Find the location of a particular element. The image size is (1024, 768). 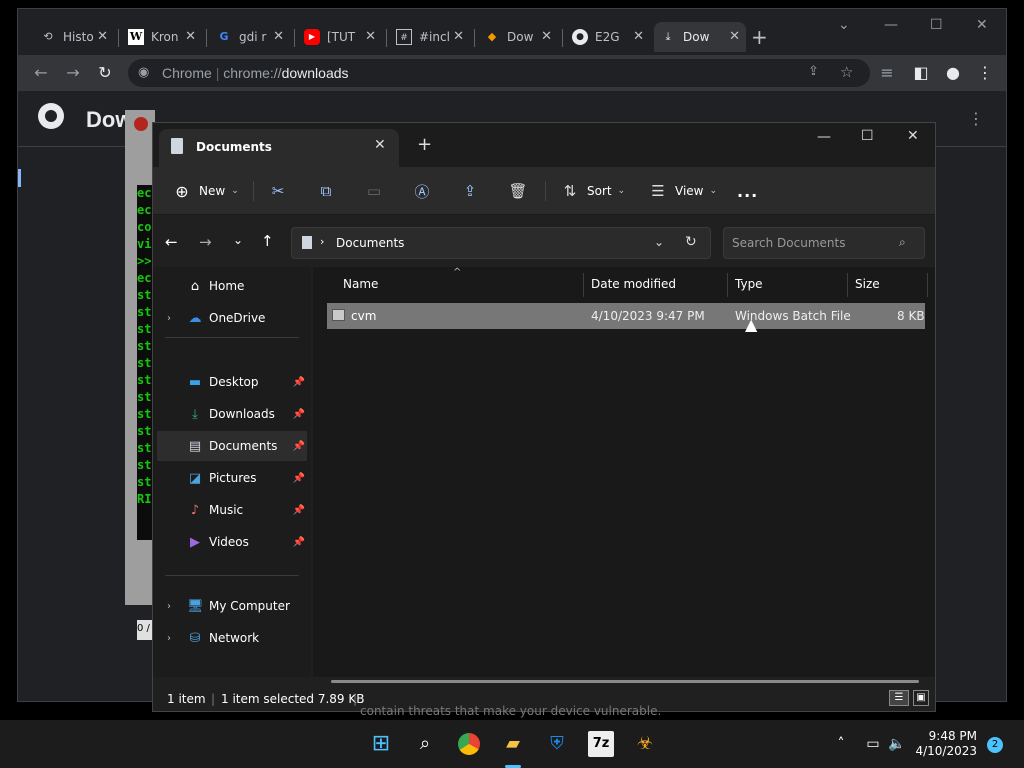

chrome-tab-history: ⟲ Histo ✕ is located at coordinates (74, 37).